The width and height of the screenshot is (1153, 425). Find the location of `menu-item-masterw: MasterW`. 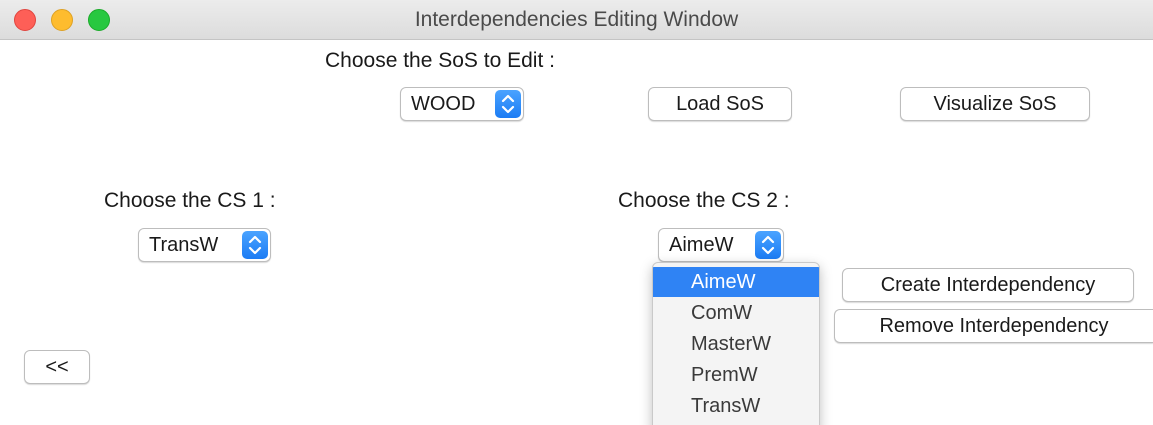

menu-item-masterw: MasterW is located at coordinates (736, 344).